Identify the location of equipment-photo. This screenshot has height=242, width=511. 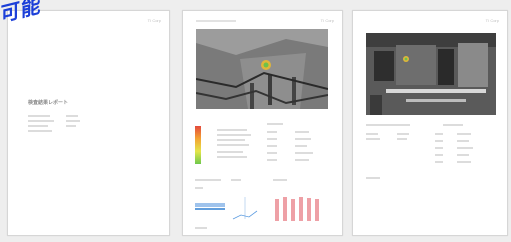
(431, 74).